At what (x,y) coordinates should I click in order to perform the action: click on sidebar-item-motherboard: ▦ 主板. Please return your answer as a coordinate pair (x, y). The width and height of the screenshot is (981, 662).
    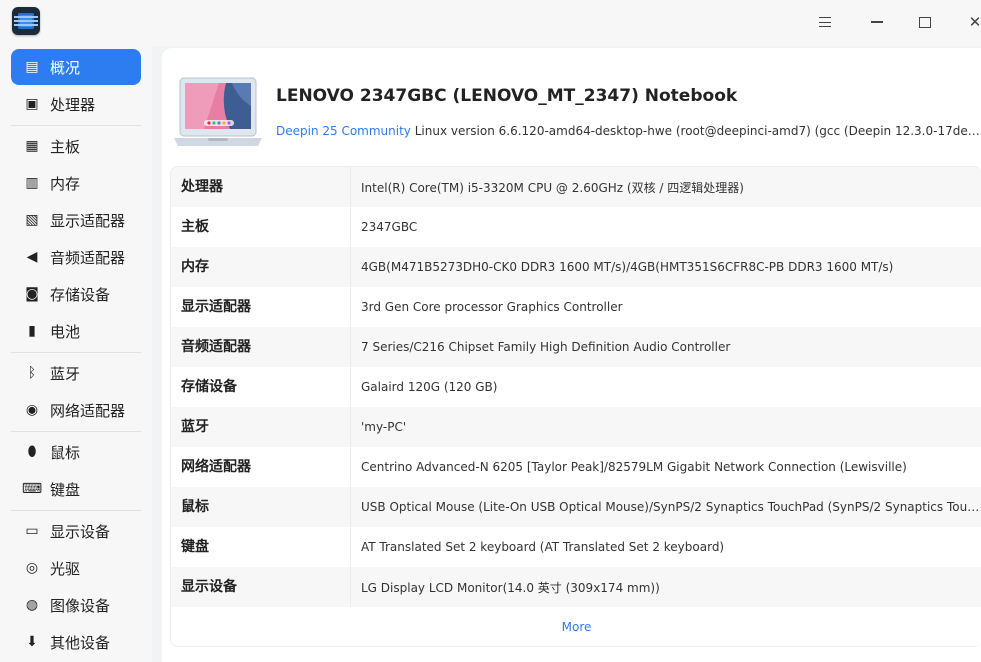
    Looking at the image, I should click on (76, 146).